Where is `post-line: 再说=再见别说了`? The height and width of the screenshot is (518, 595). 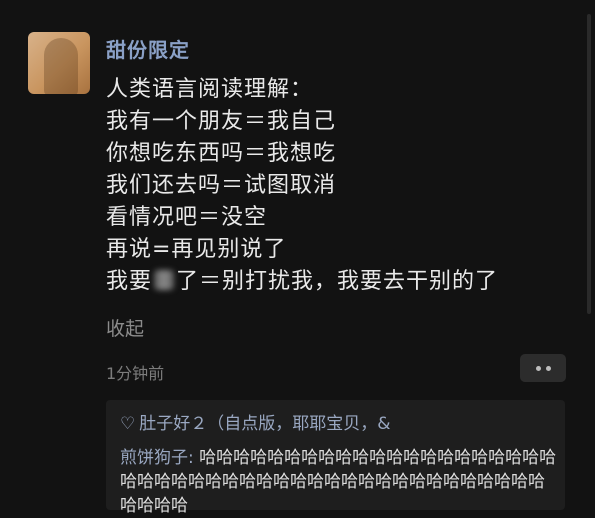 post-line: 再说=再见别说了 is located at coordinates (196, 249).